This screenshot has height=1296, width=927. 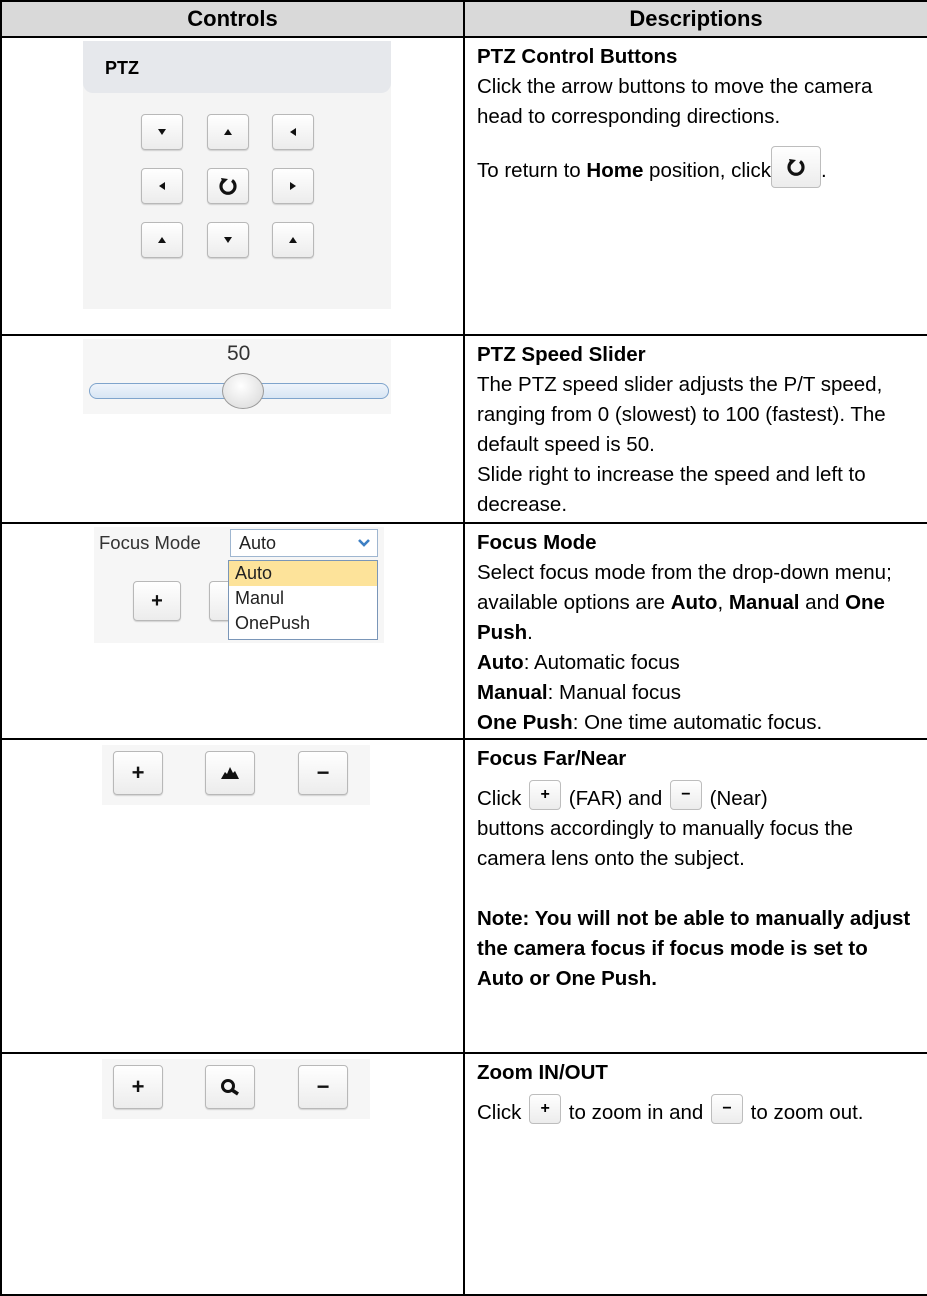 What do you see at coordinates (650, 722) in the screenshot?
I see `focus-def-onepush: One Push: One time automatic focus.` at bounding box center [650, 722].